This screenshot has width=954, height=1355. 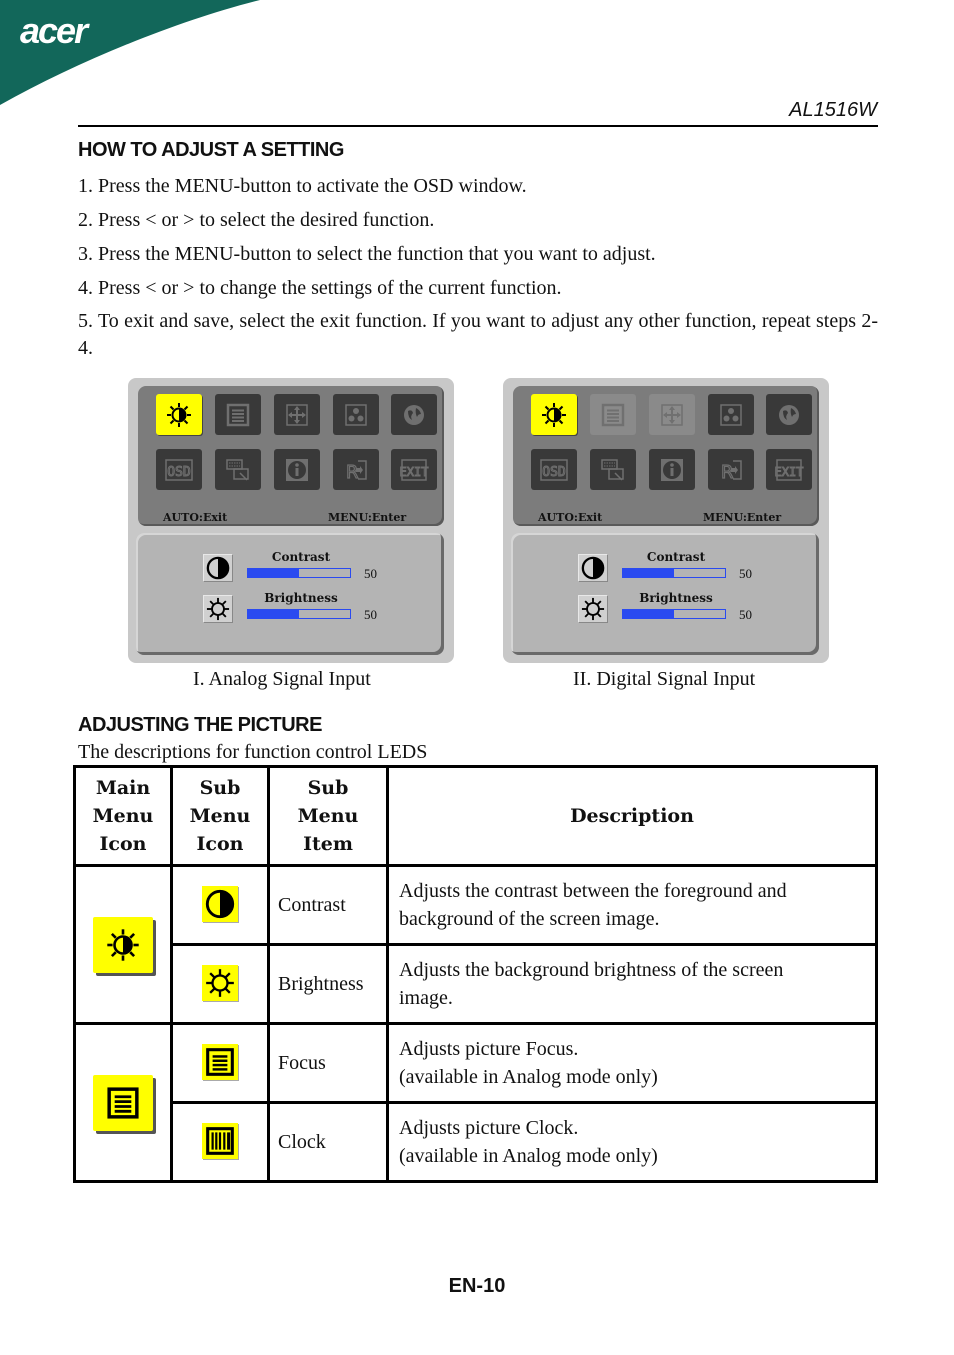 What do you see at coordinates (328, 905) in the screenshot?
I see `sub-menu-item: Contrast` at bounding box center [328, 905].